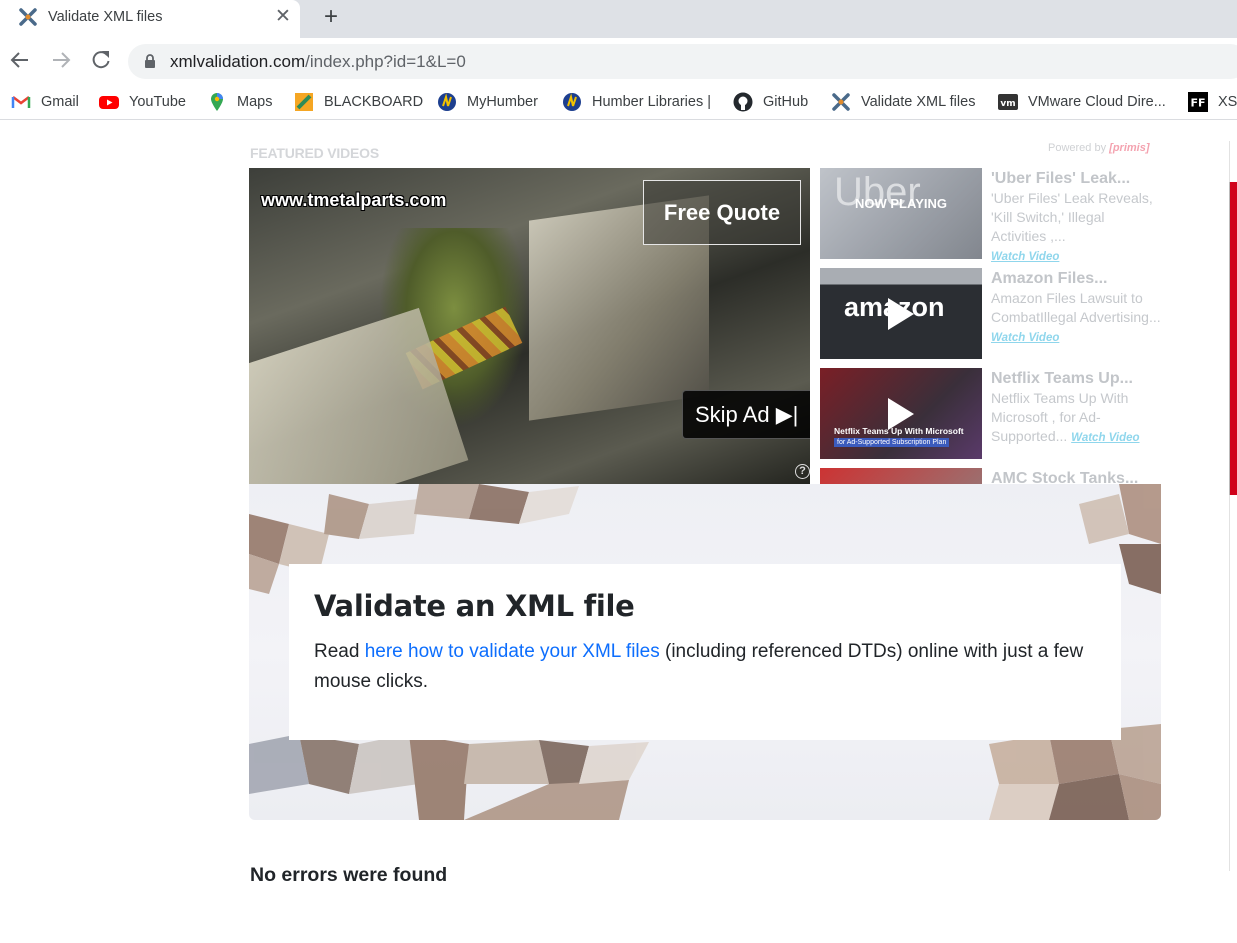  I want to click on thumb-overlay, so click(901, 213).